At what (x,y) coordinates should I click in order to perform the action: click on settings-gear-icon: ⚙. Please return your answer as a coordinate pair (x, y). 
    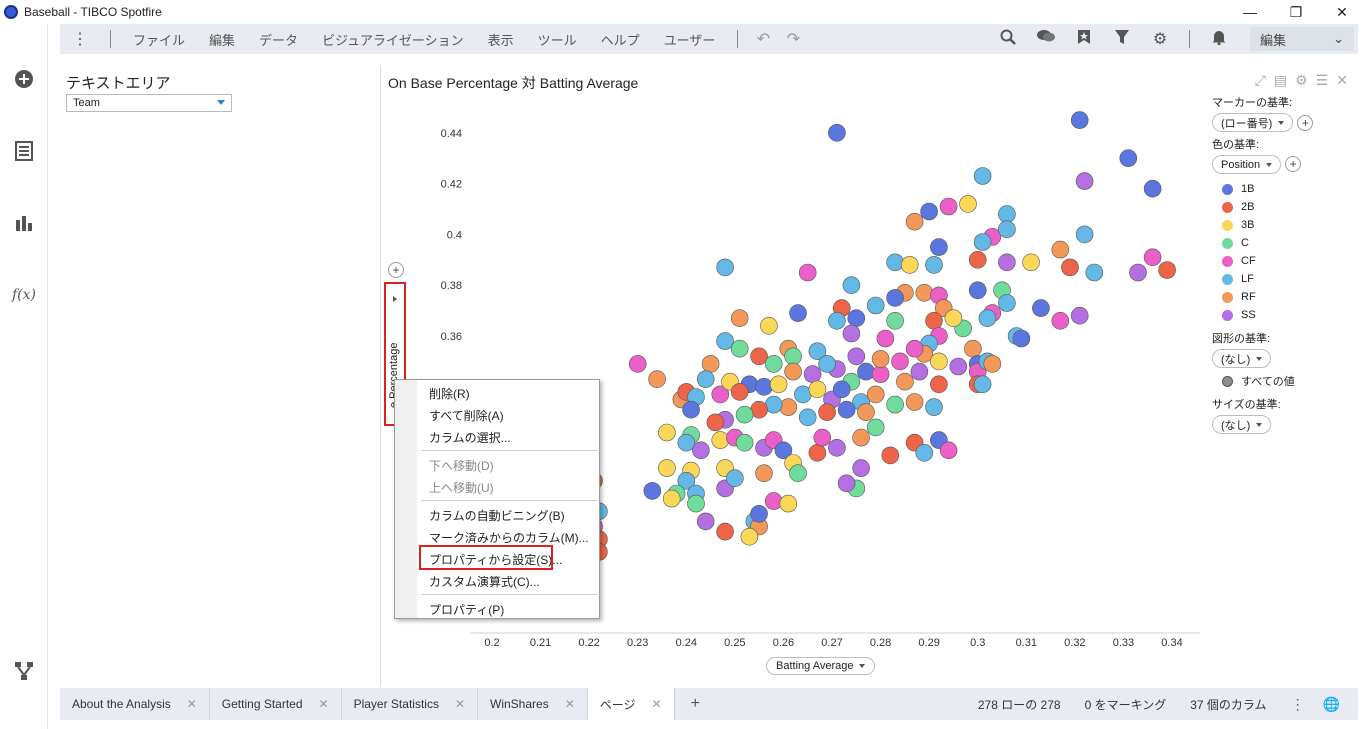
    Looking at the image, I should click on (1160, 39).